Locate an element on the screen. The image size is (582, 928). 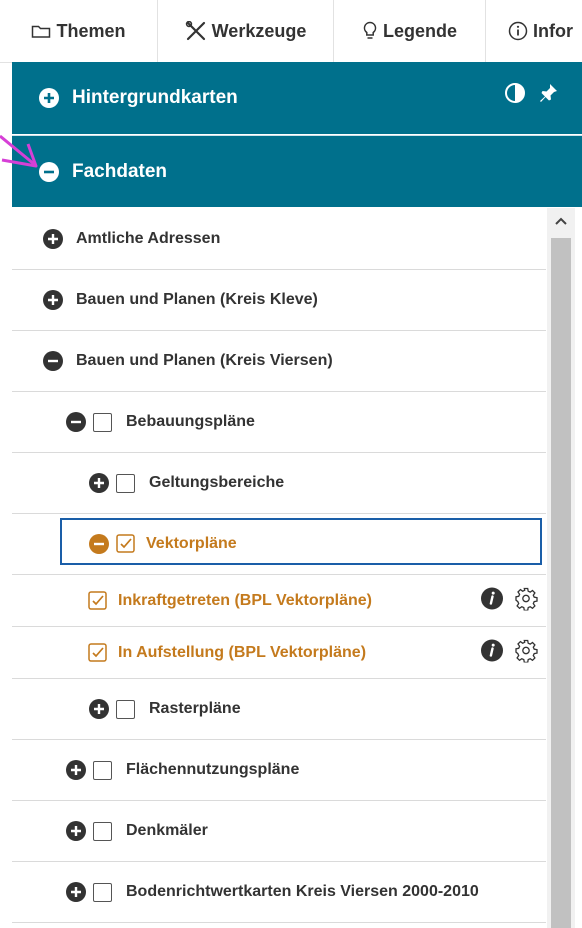
tab-themen: Themen is located at coordinates (79, 31).